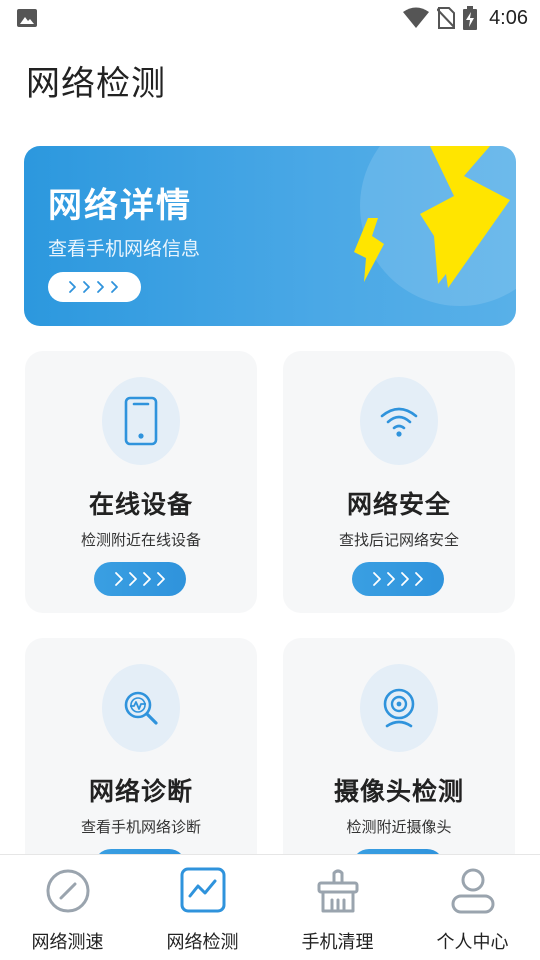 The width and height of the screenshot is (540, 960). I want to click on user-icon, so click(472, 891).